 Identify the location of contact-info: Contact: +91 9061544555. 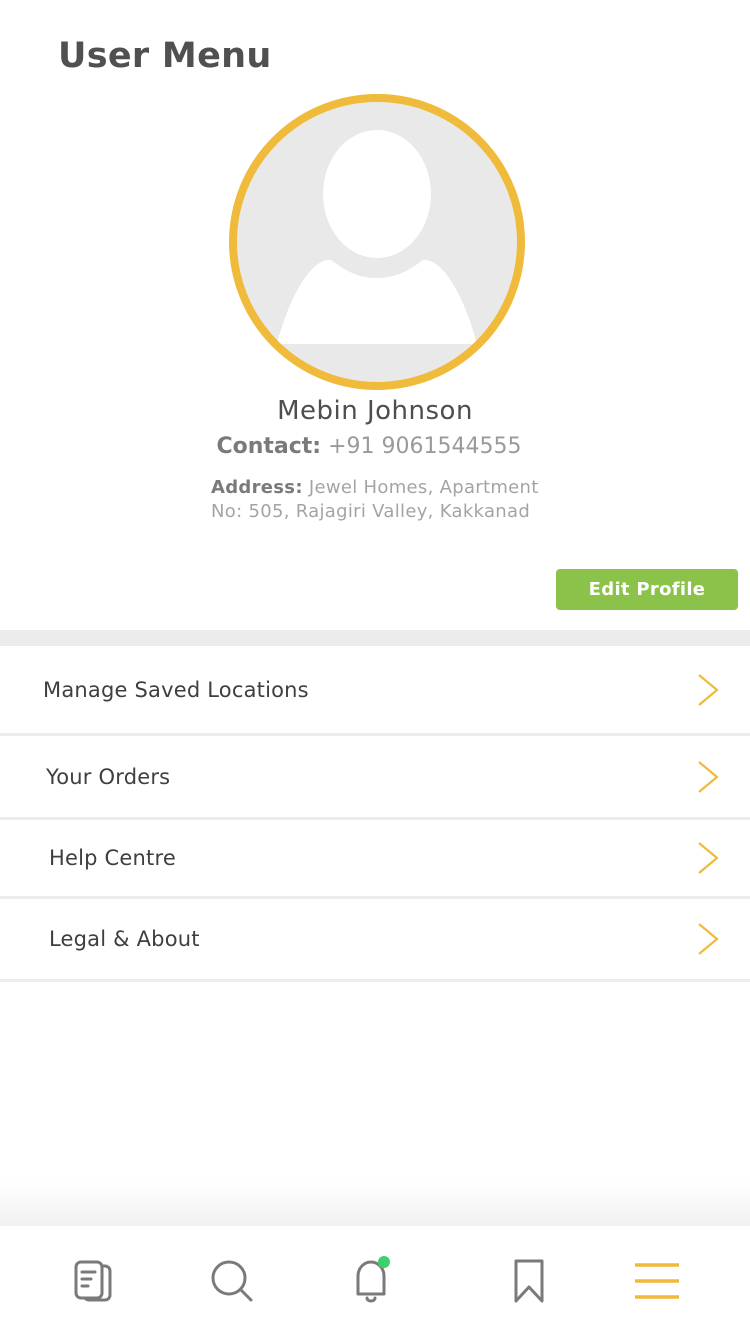
(369, 446).